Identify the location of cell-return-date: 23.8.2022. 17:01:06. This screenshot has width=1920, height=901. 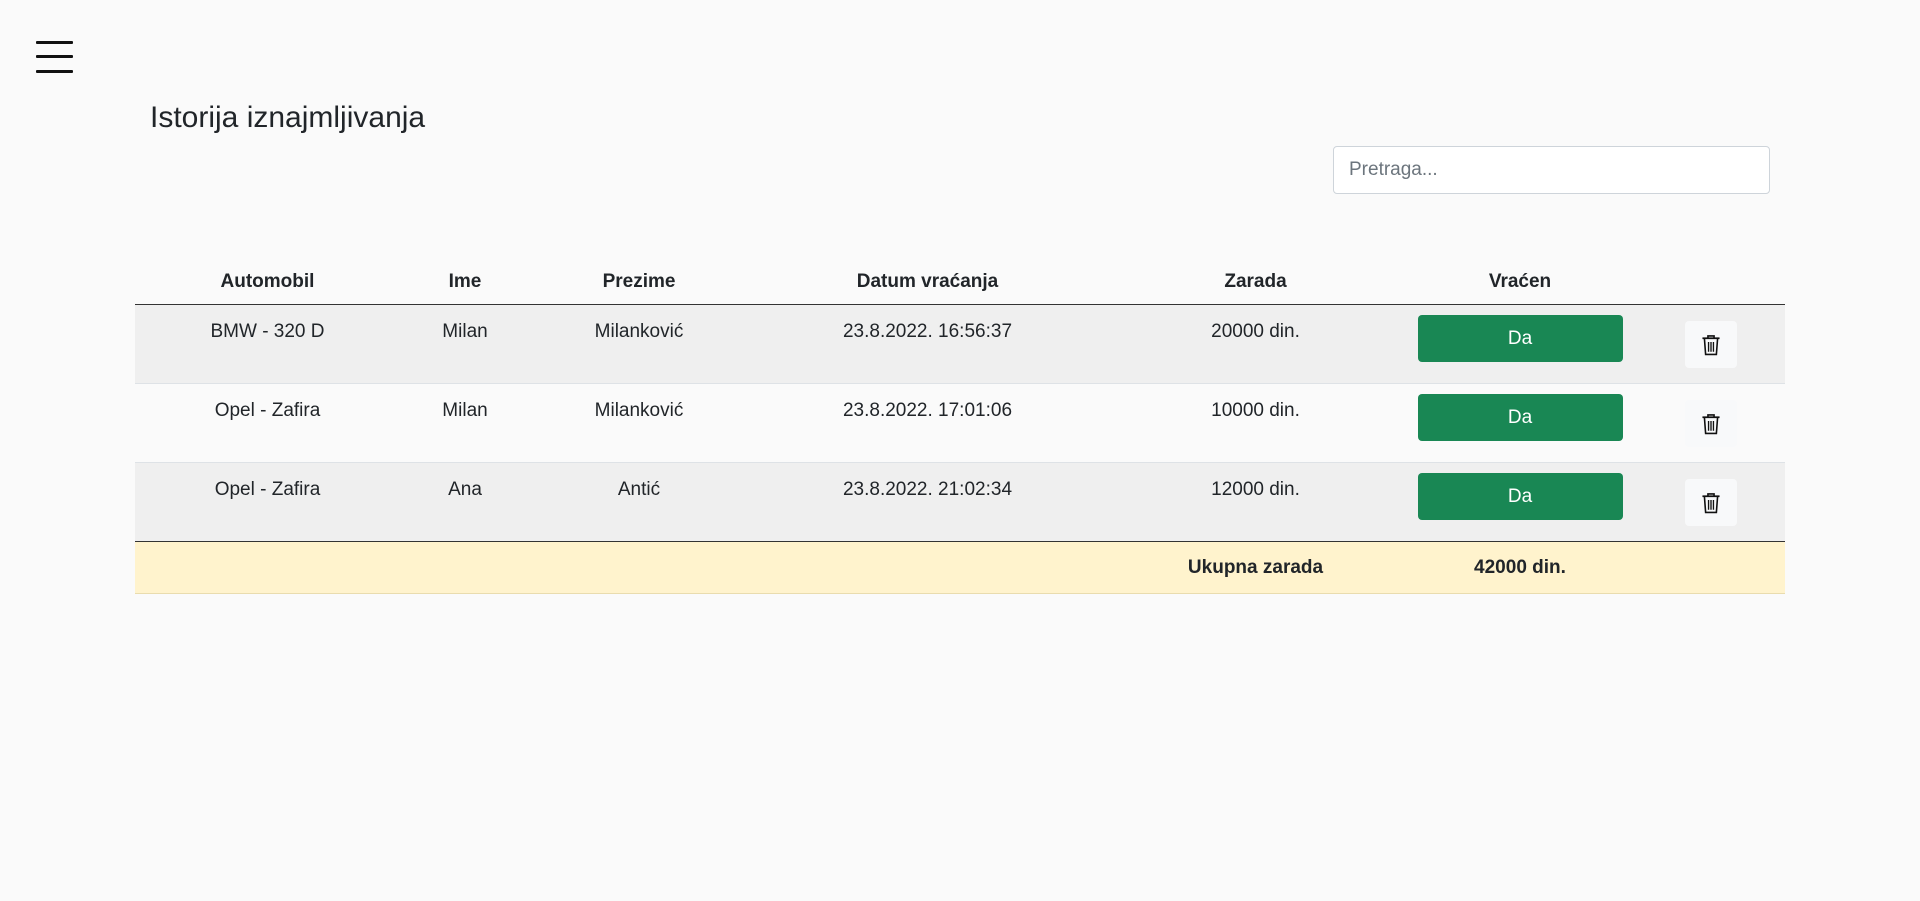
(927, 423).